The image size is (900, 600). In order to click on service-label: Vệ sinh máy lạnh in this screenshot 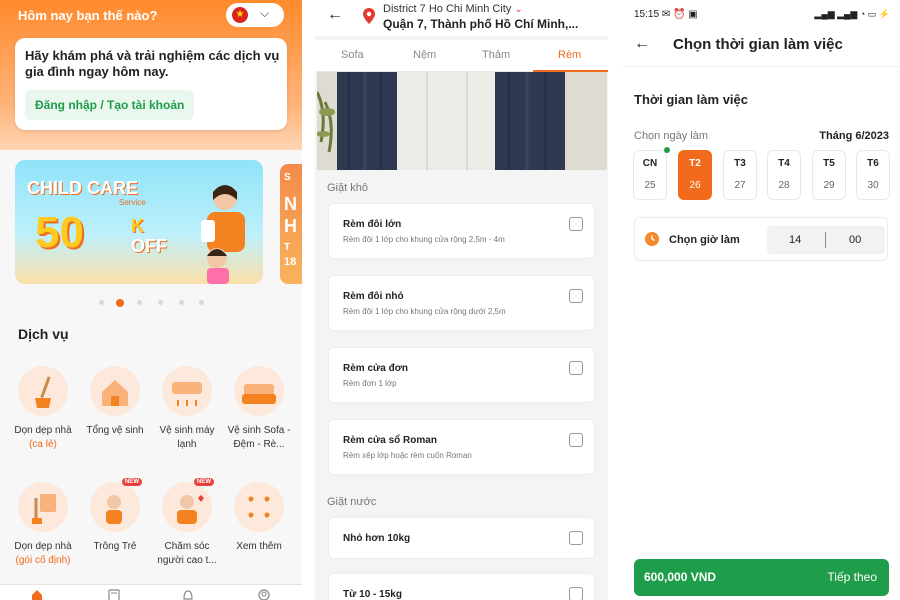, I will do `click(187, 437)`.